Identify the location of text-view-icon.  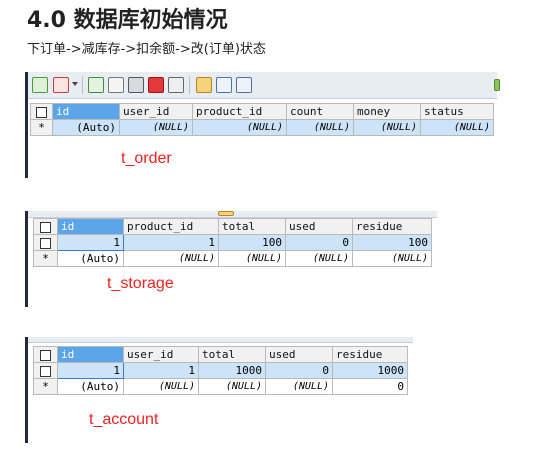
(244, 85).